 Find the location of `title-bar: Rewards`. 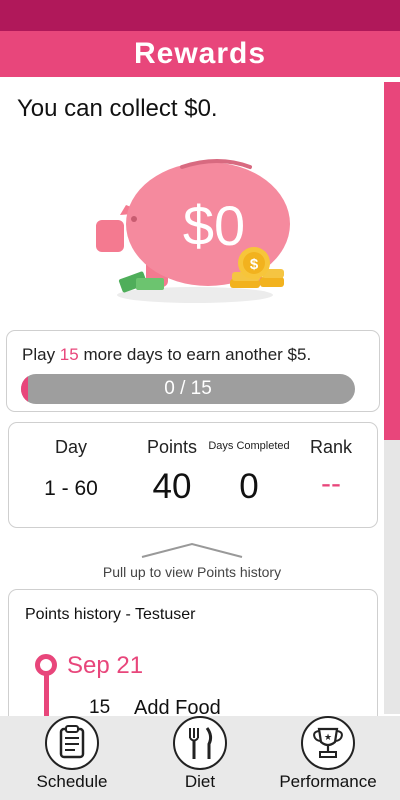

title-bar: Rewards is located at coordinates (200, 54).